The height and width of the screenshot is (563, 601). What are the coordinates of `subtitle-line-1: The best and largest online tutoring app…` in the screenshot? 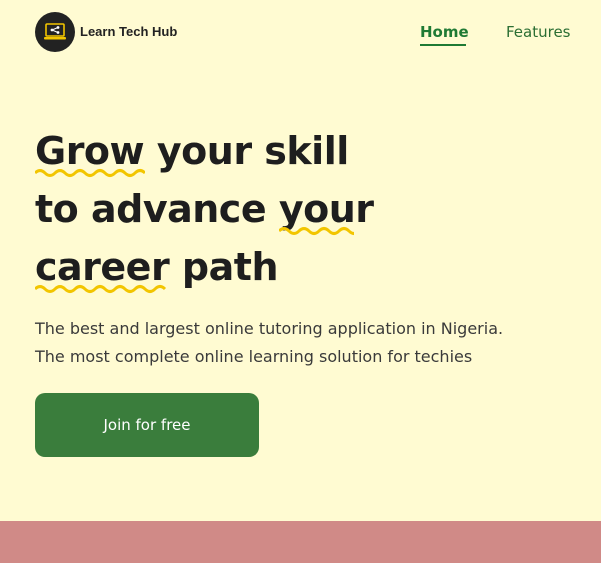 It's located at (269, 328).